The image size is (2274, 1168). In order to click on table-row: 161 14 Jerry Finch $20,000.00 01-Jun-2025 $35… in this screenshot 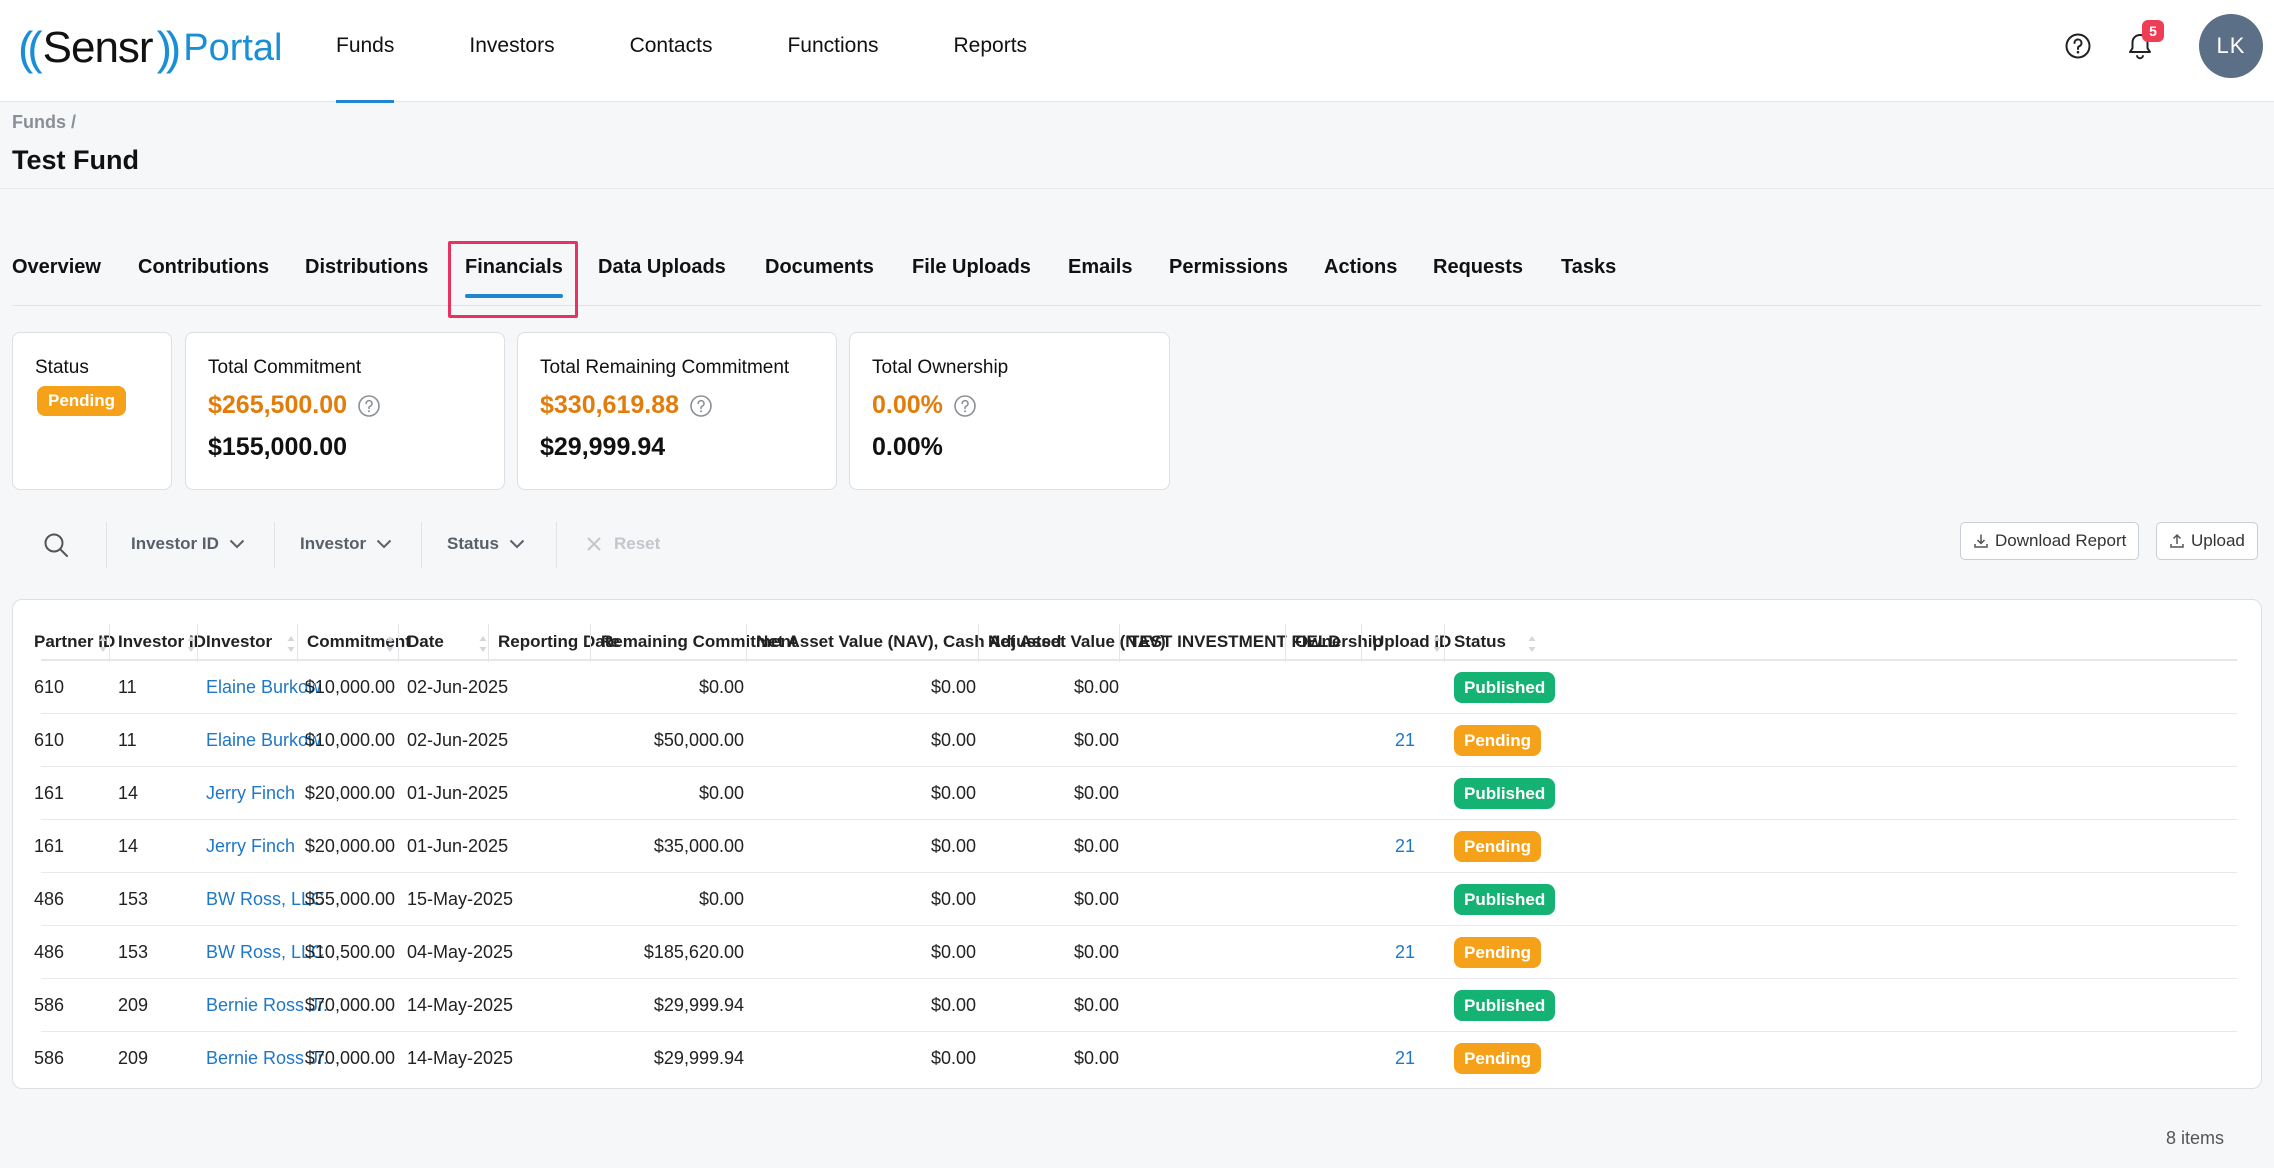, I will do `click(1135, 846)`.